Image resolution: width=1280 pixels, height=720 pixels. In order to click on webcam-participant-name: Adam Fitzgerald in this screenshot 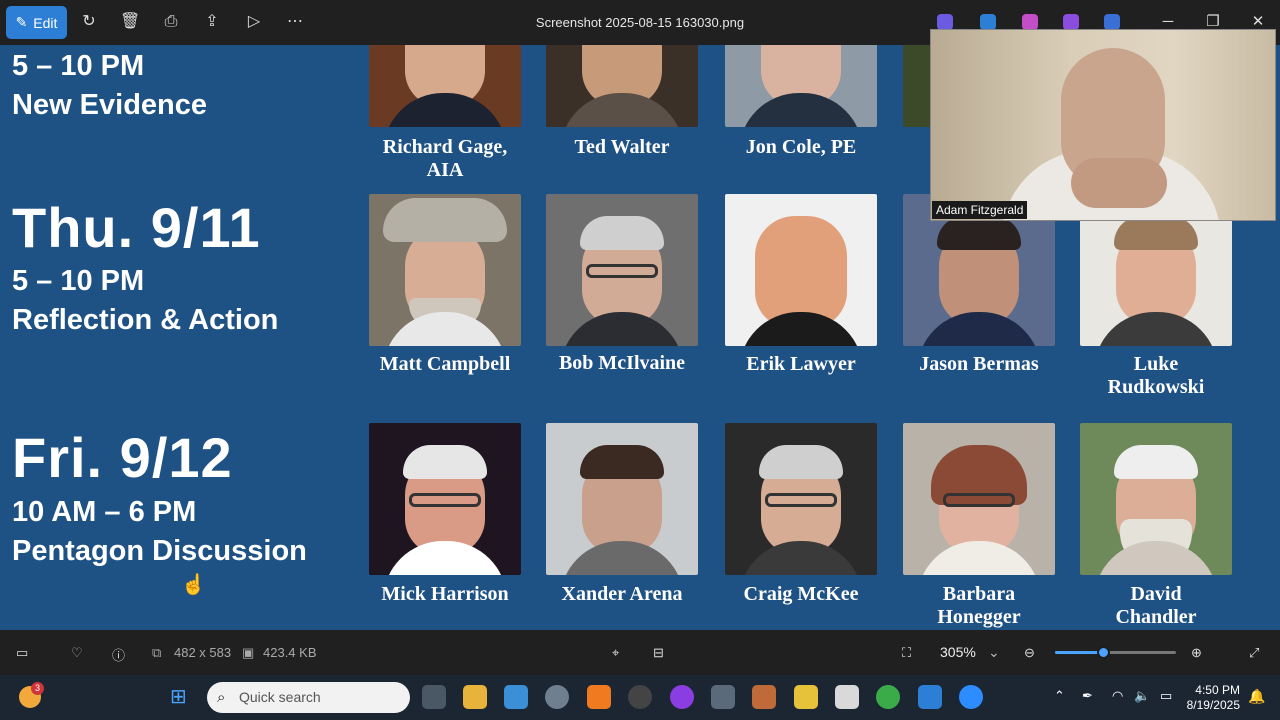, I will do `click(980, 210)`.